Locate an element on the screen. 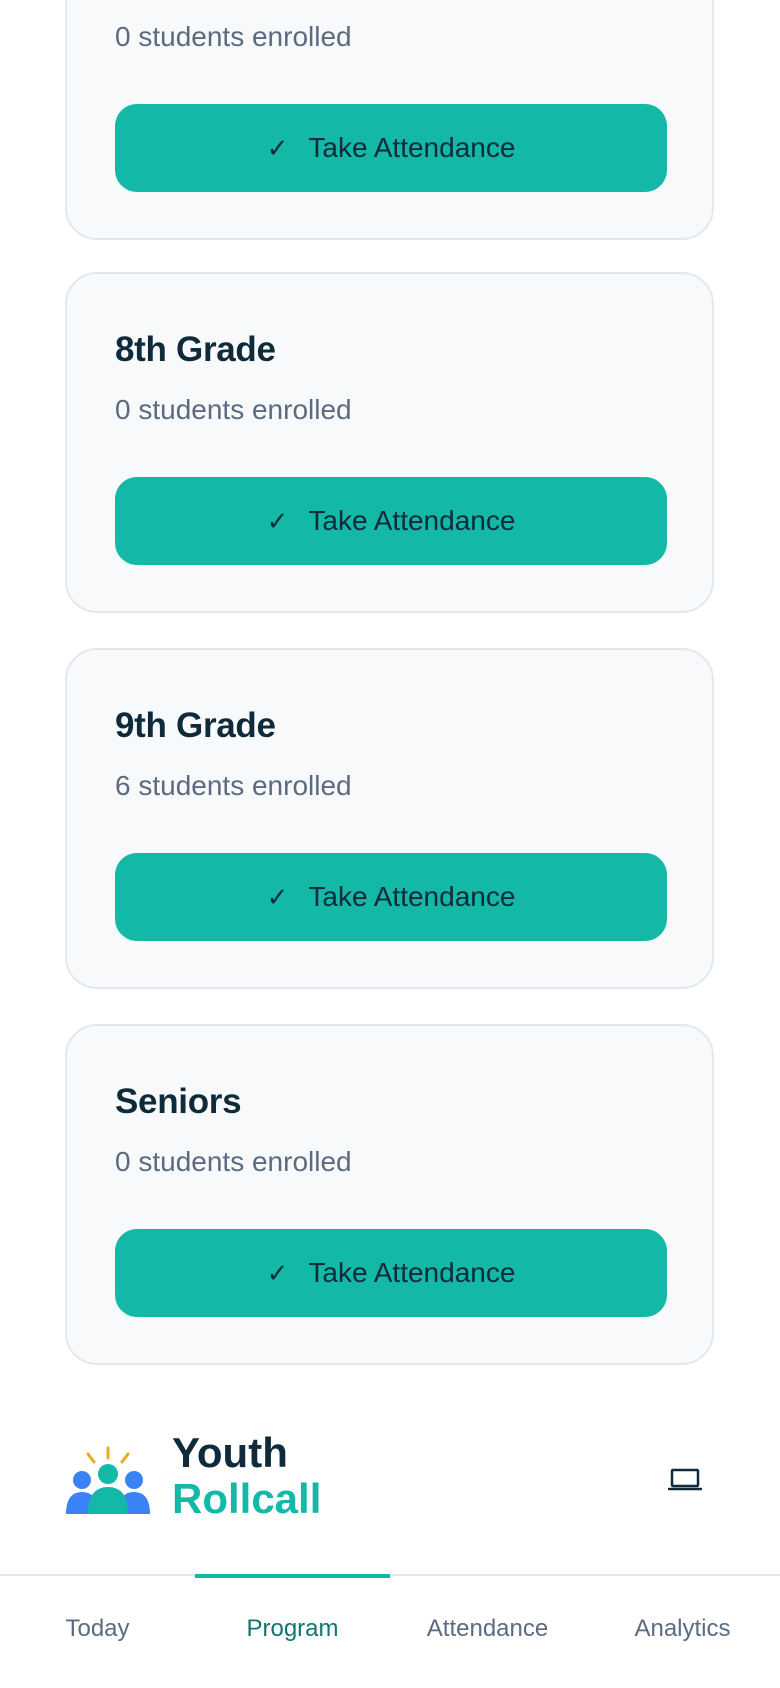 The height and width of the screenshot is (1688, 780). tab-today: Today is located at coordinates (97, 1632).